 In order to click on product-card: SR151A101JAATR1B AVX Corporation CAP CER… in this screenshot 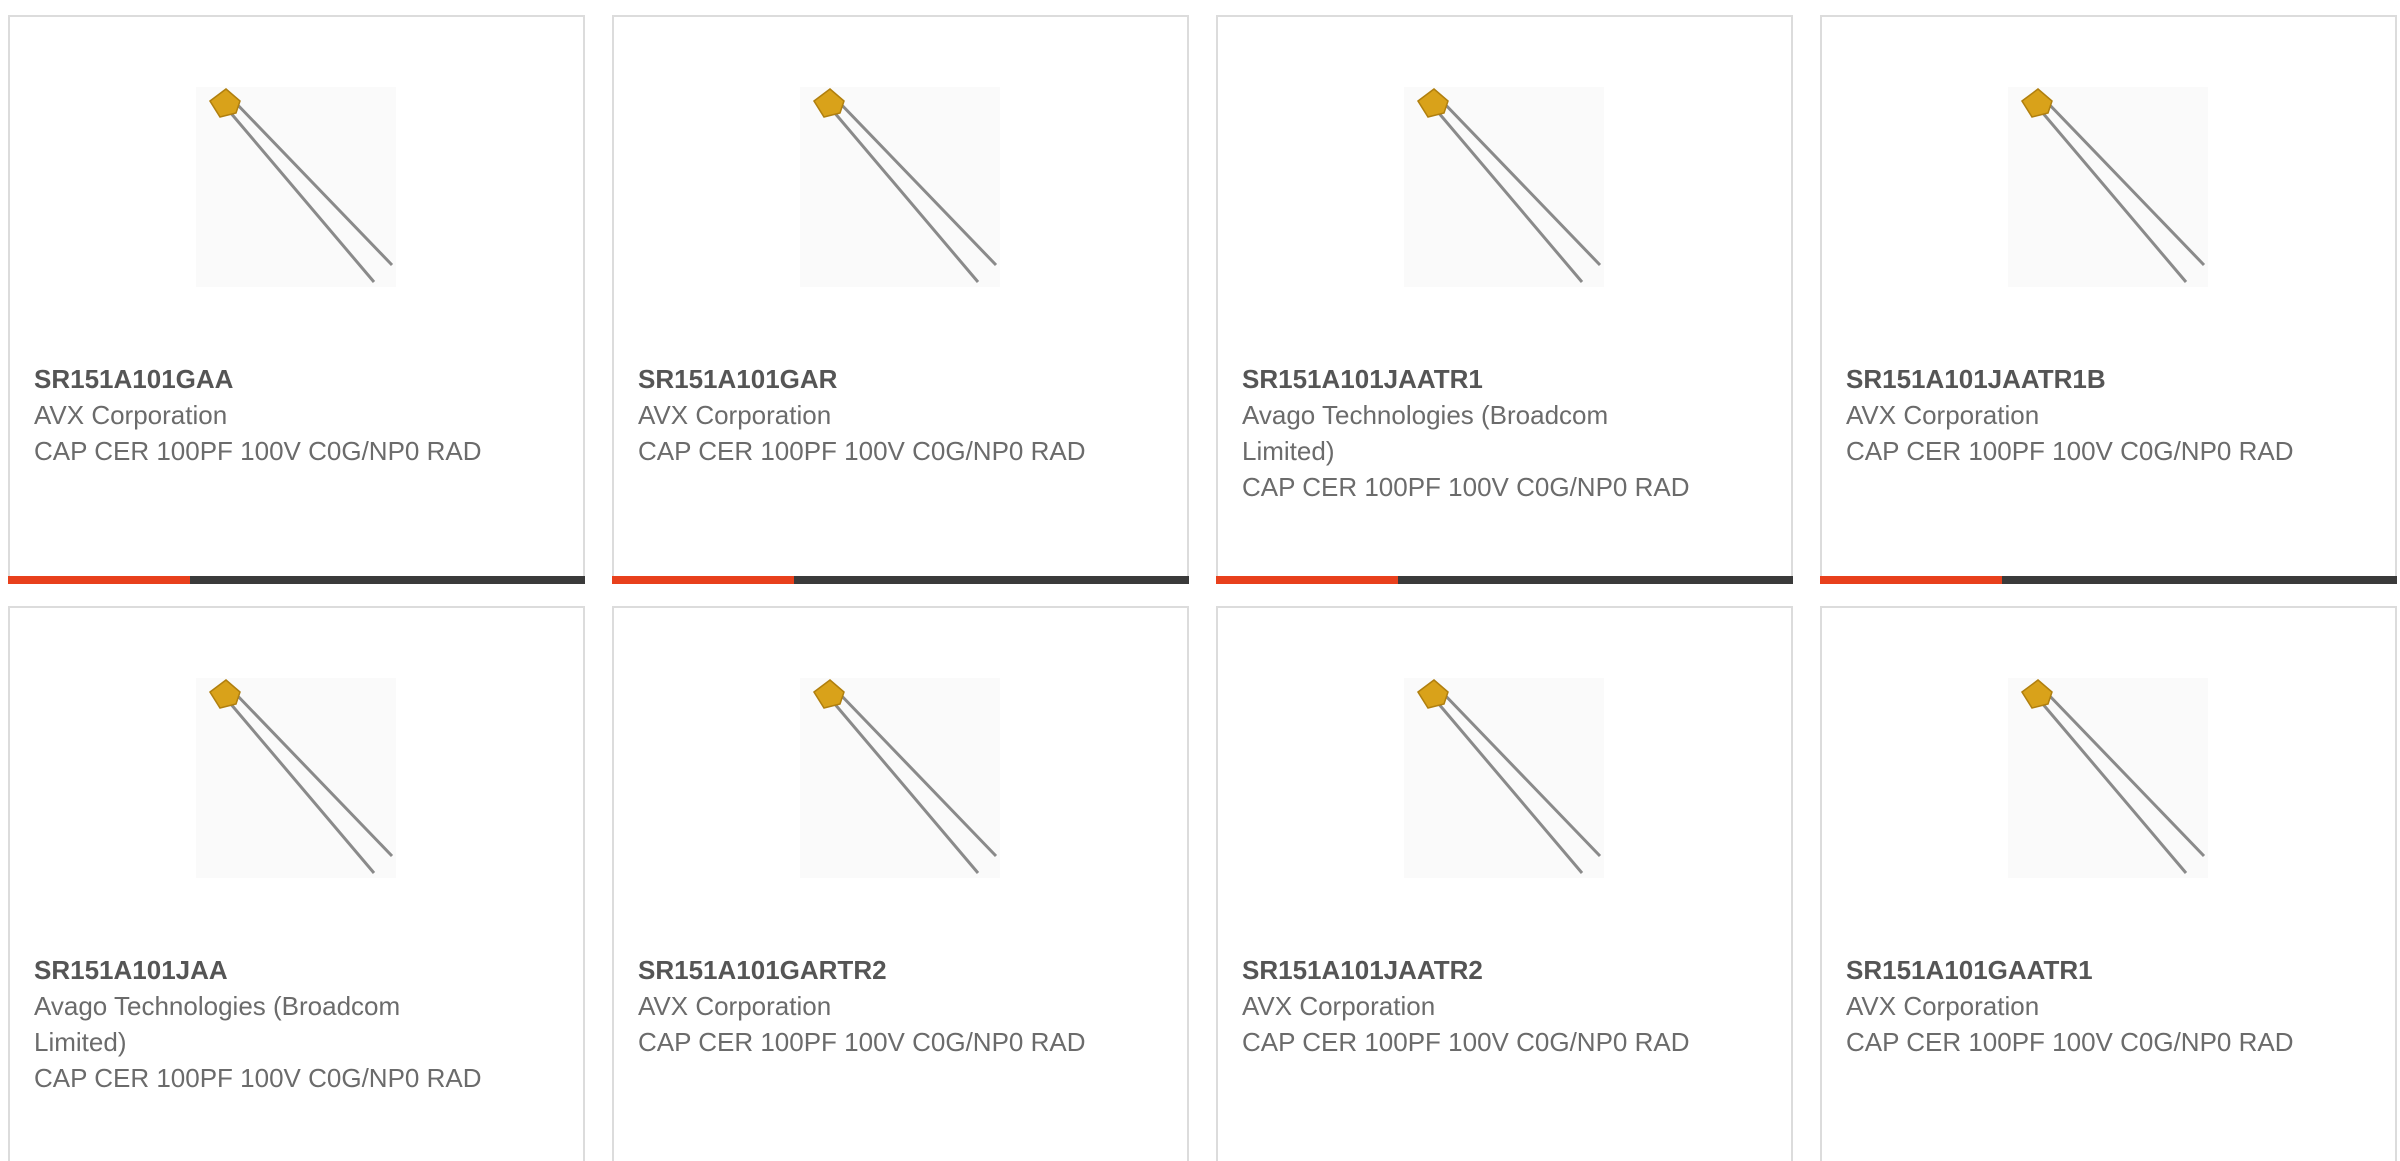, I will do `click(2108, 299)`.